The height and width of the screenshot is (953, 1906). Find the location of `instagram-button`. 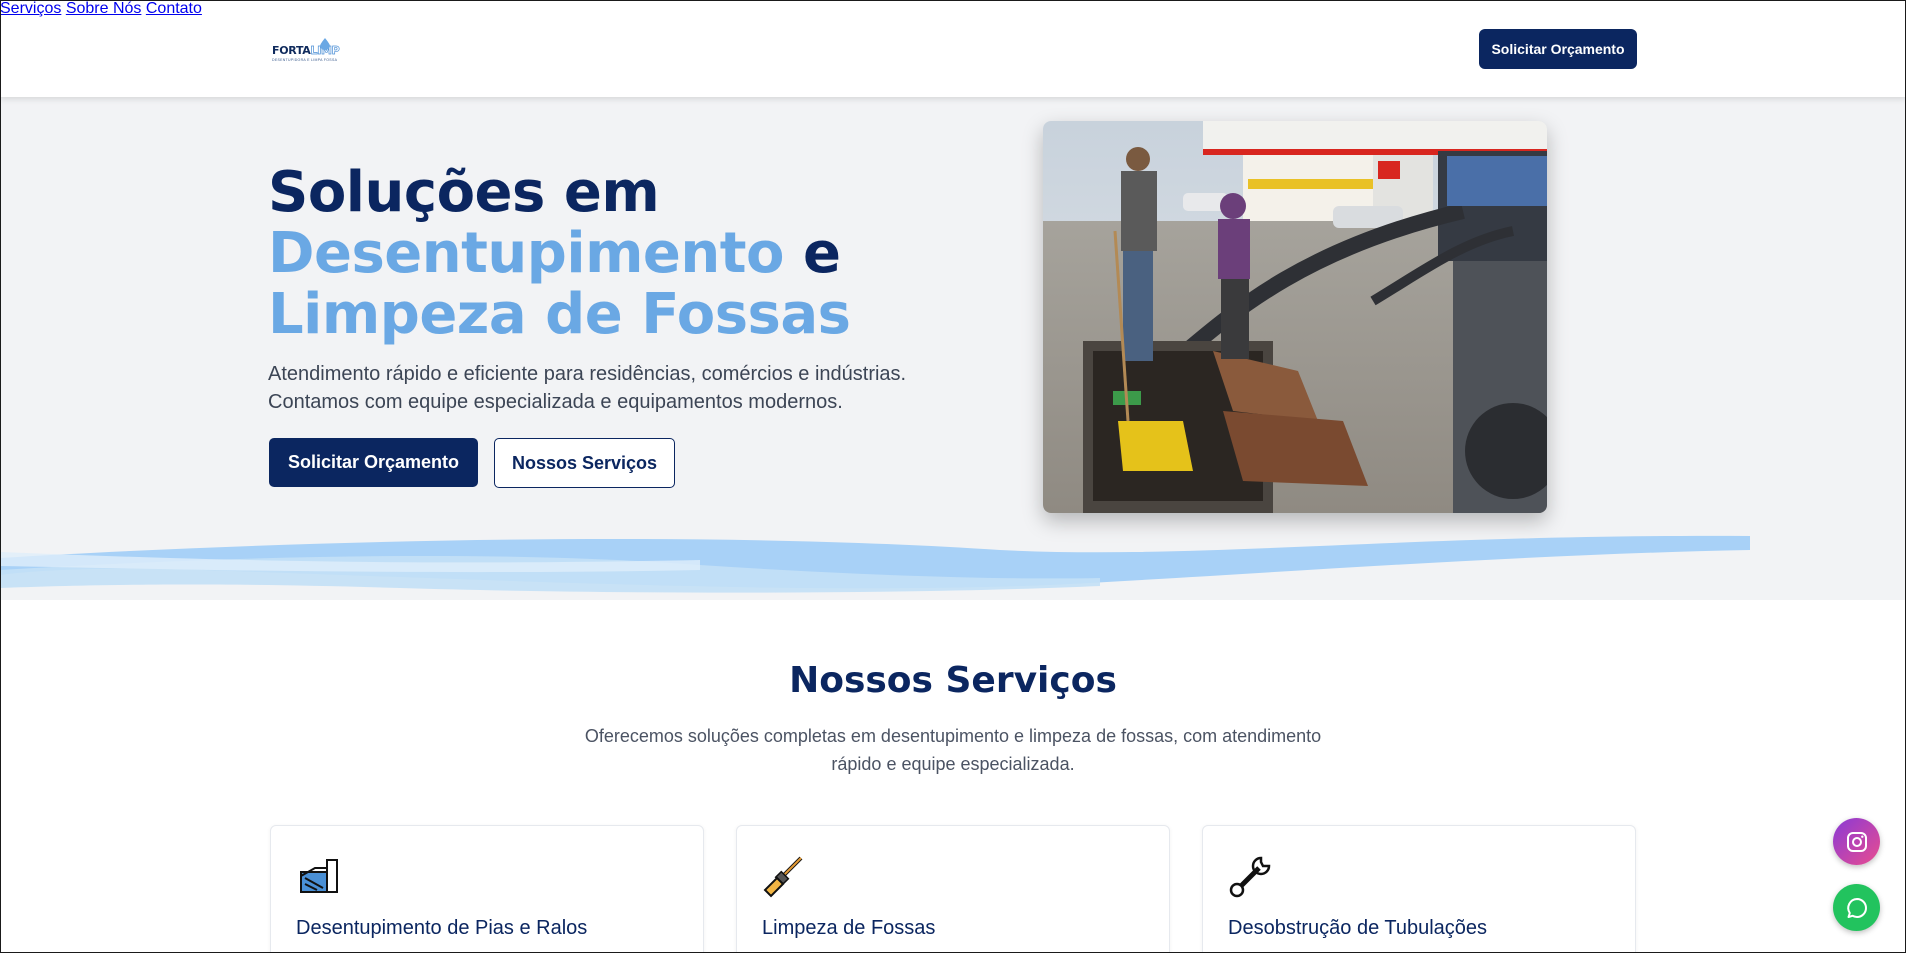

instagram-button is located at coordinates (1856, 841).